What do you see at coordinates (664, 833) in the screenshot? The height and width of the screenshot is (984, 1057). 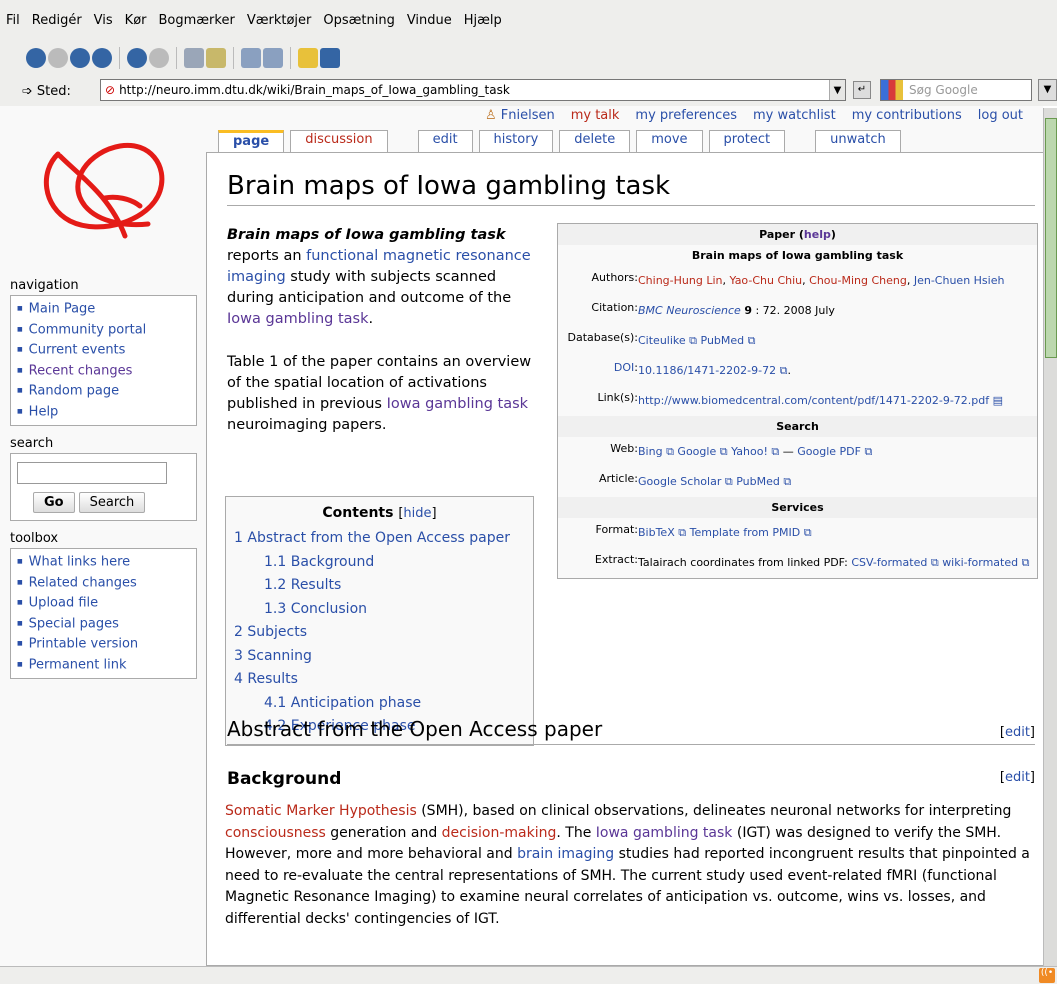 I see `iowa-link-3: Iowa gambling task` at bounding box center [664, 833].